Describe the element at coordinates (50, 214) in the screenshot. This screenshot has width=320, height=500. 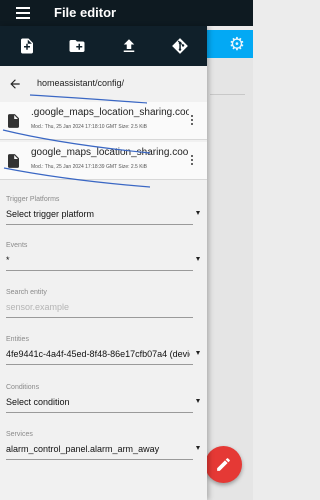
I see `trigger-platform-value: Select trigger platform` at that location.